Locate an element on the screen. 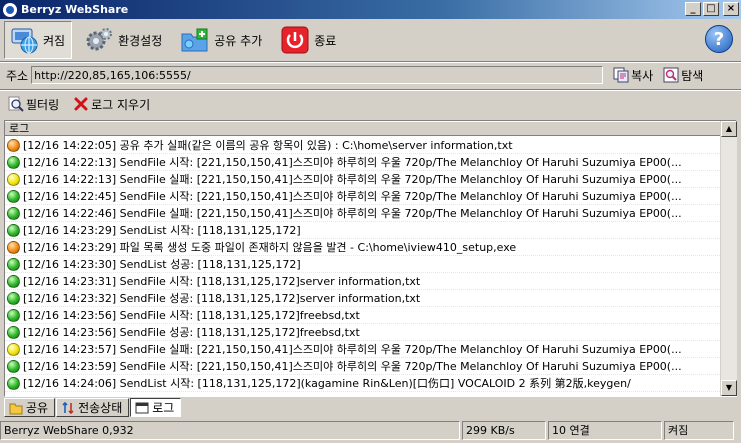  filter-label: 필터링 is located at coordinates (43, 104).